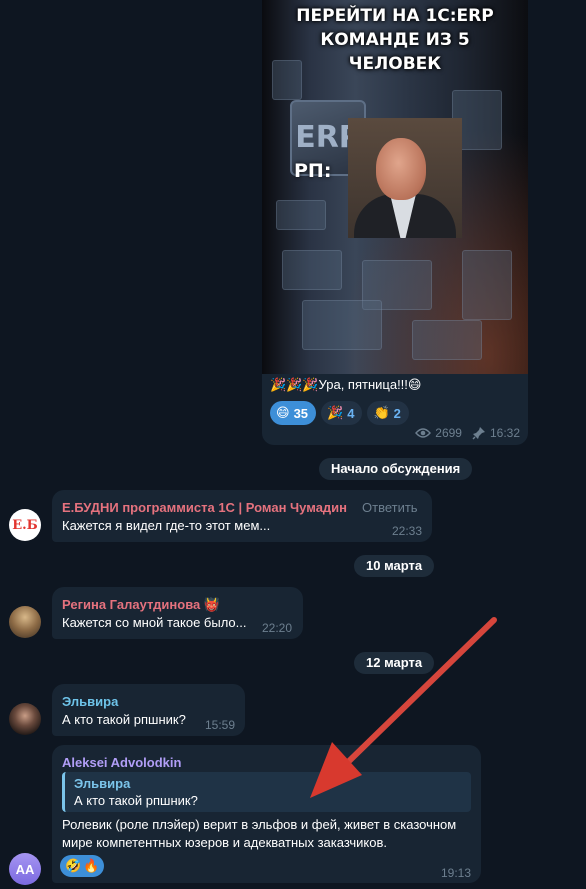 The width and height of the screenshot is (586, 889). Describe the element at coordinates (405, 178) in the screenshot. I see `meme-person` at that location.